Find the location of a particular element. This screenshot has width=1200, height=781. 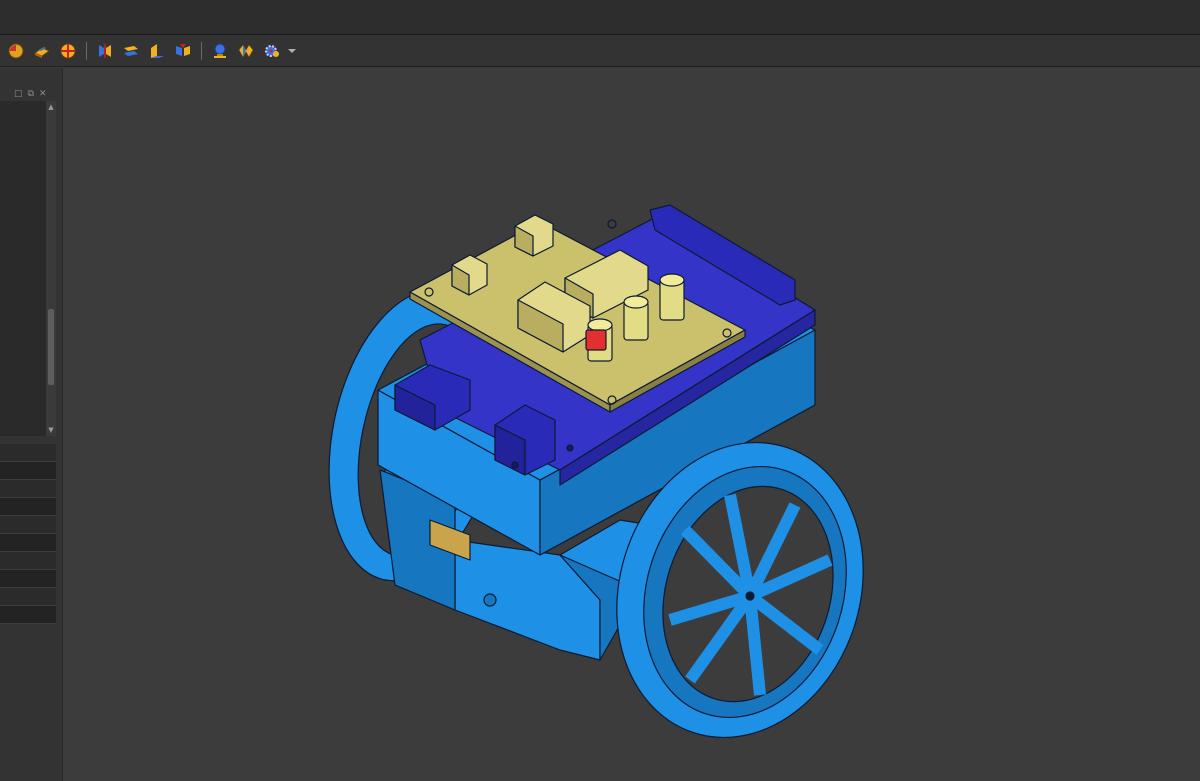

panel-minimize-icon: □ is located at coordinates (18, 94).